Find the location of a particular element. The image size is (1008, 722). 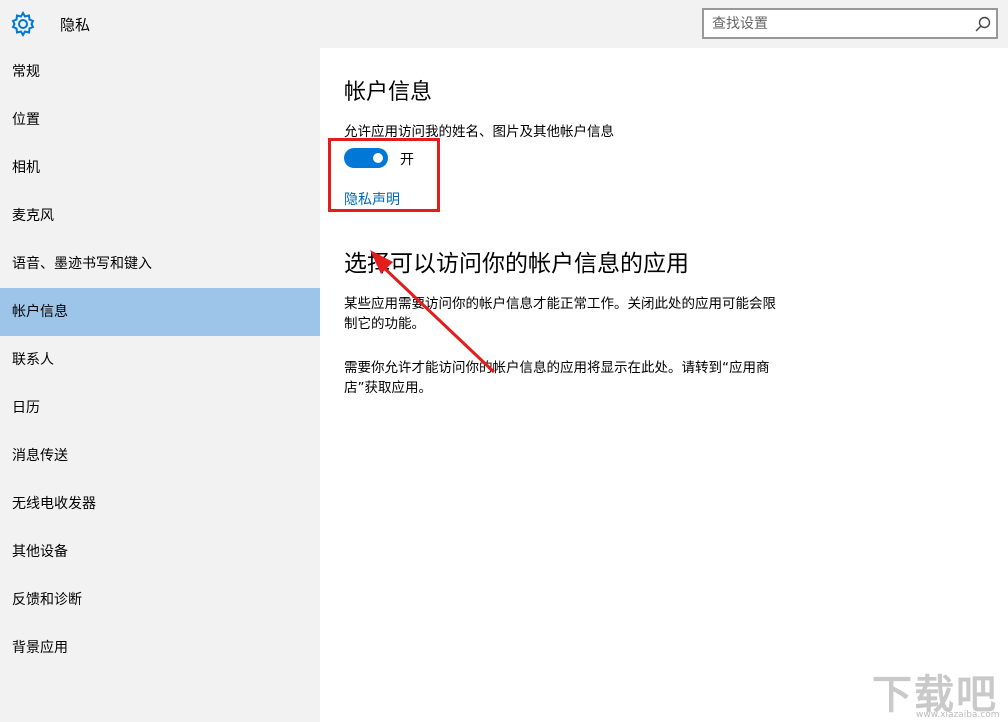

sidebar-item-feedback-diagnostics: 反馈和诊断 is located at coordinates (160, 600).